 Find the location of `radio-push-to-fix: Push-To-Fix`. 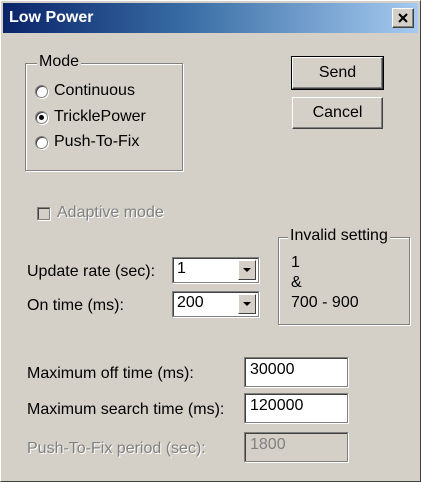

radio-push-to-fix: Push-To-Fix is located at coordinates (87, 142).